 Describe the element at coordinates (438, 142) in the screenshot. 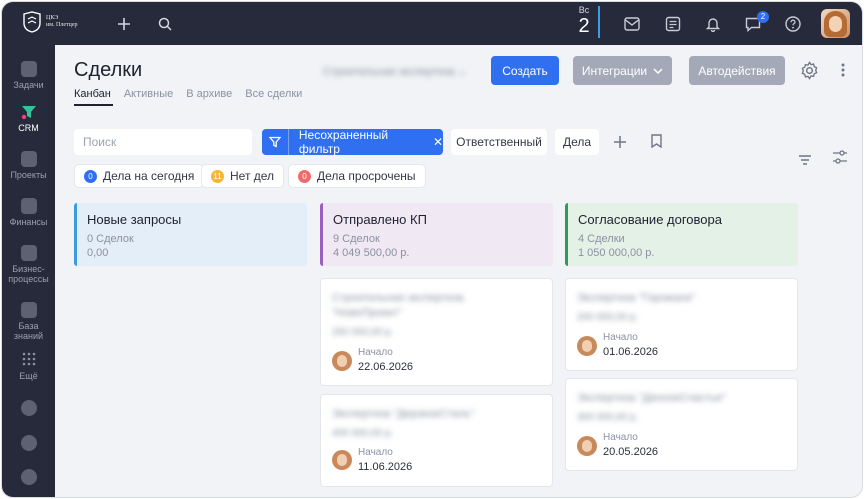

I see `close-icon: ✕` at that location.